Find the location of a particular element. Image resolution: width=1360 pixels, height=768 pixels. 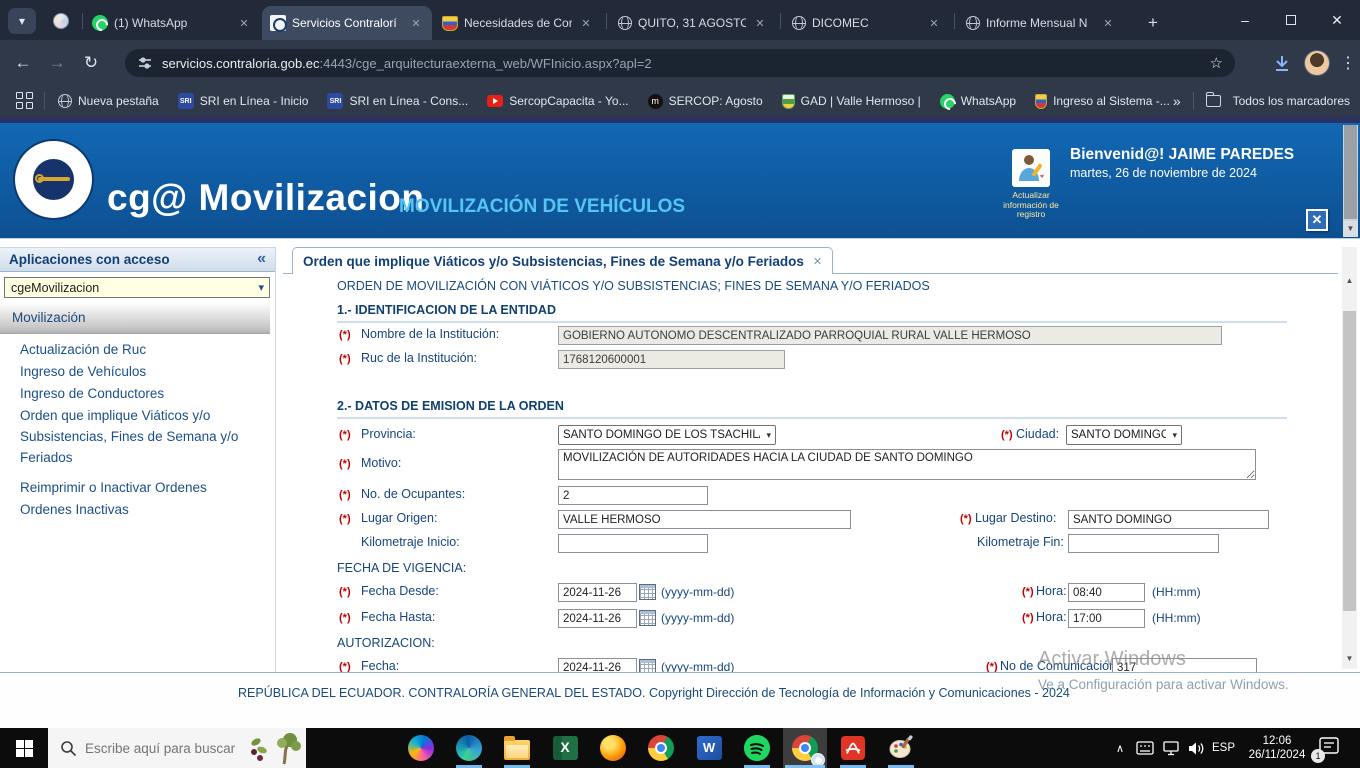

ruc-institucion-input is located at coordinates (671, 359).